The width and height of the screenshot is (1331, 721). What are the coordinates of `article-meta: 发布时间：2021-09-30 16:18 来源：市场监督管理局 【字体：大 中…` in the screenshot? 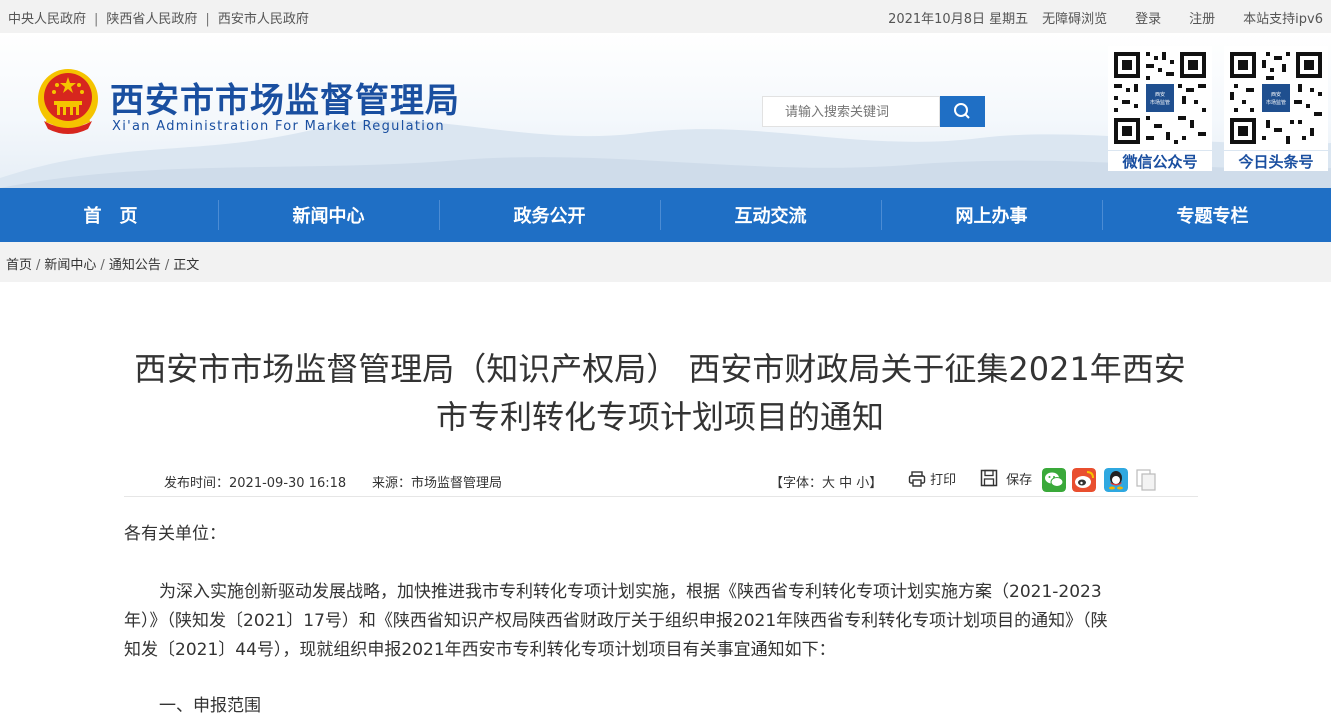 It's located at (661, 481).